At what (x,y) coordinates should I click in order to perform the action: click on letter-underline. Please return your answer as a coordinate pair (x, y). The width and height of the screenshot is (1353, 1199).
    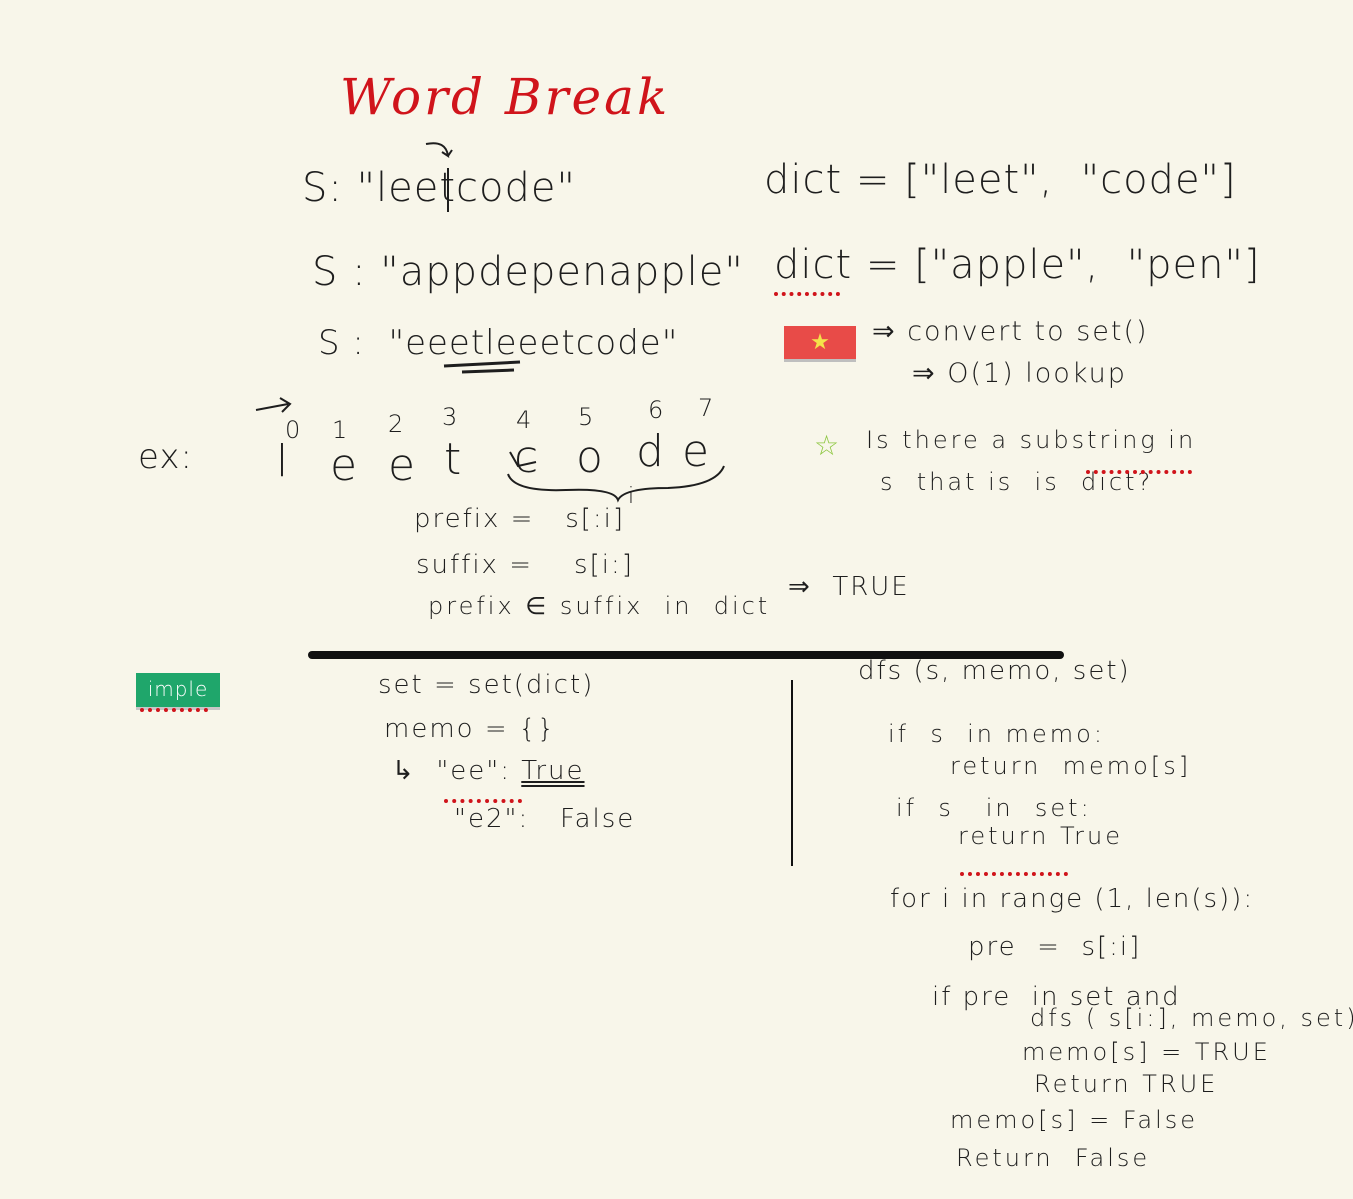
    Looking at the image, I should click on (523, 459).